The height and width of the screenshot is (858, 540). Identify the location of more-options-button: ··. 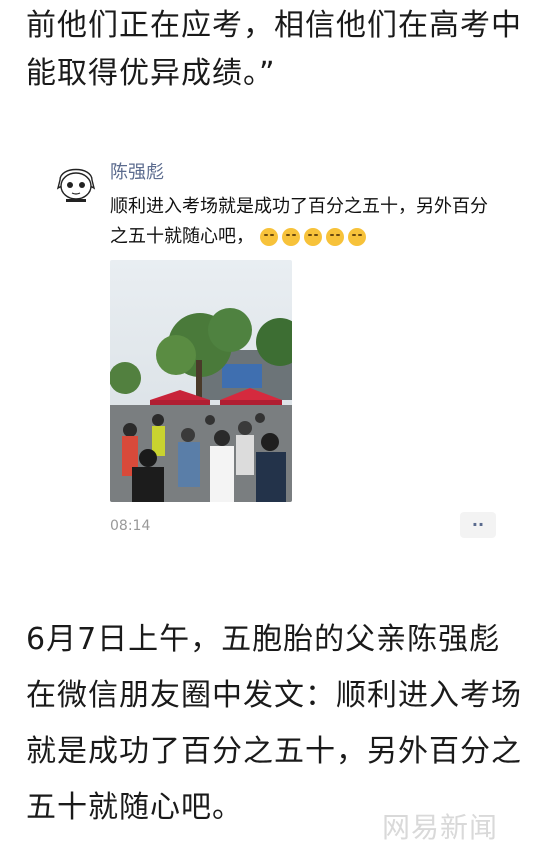
(478, 525).